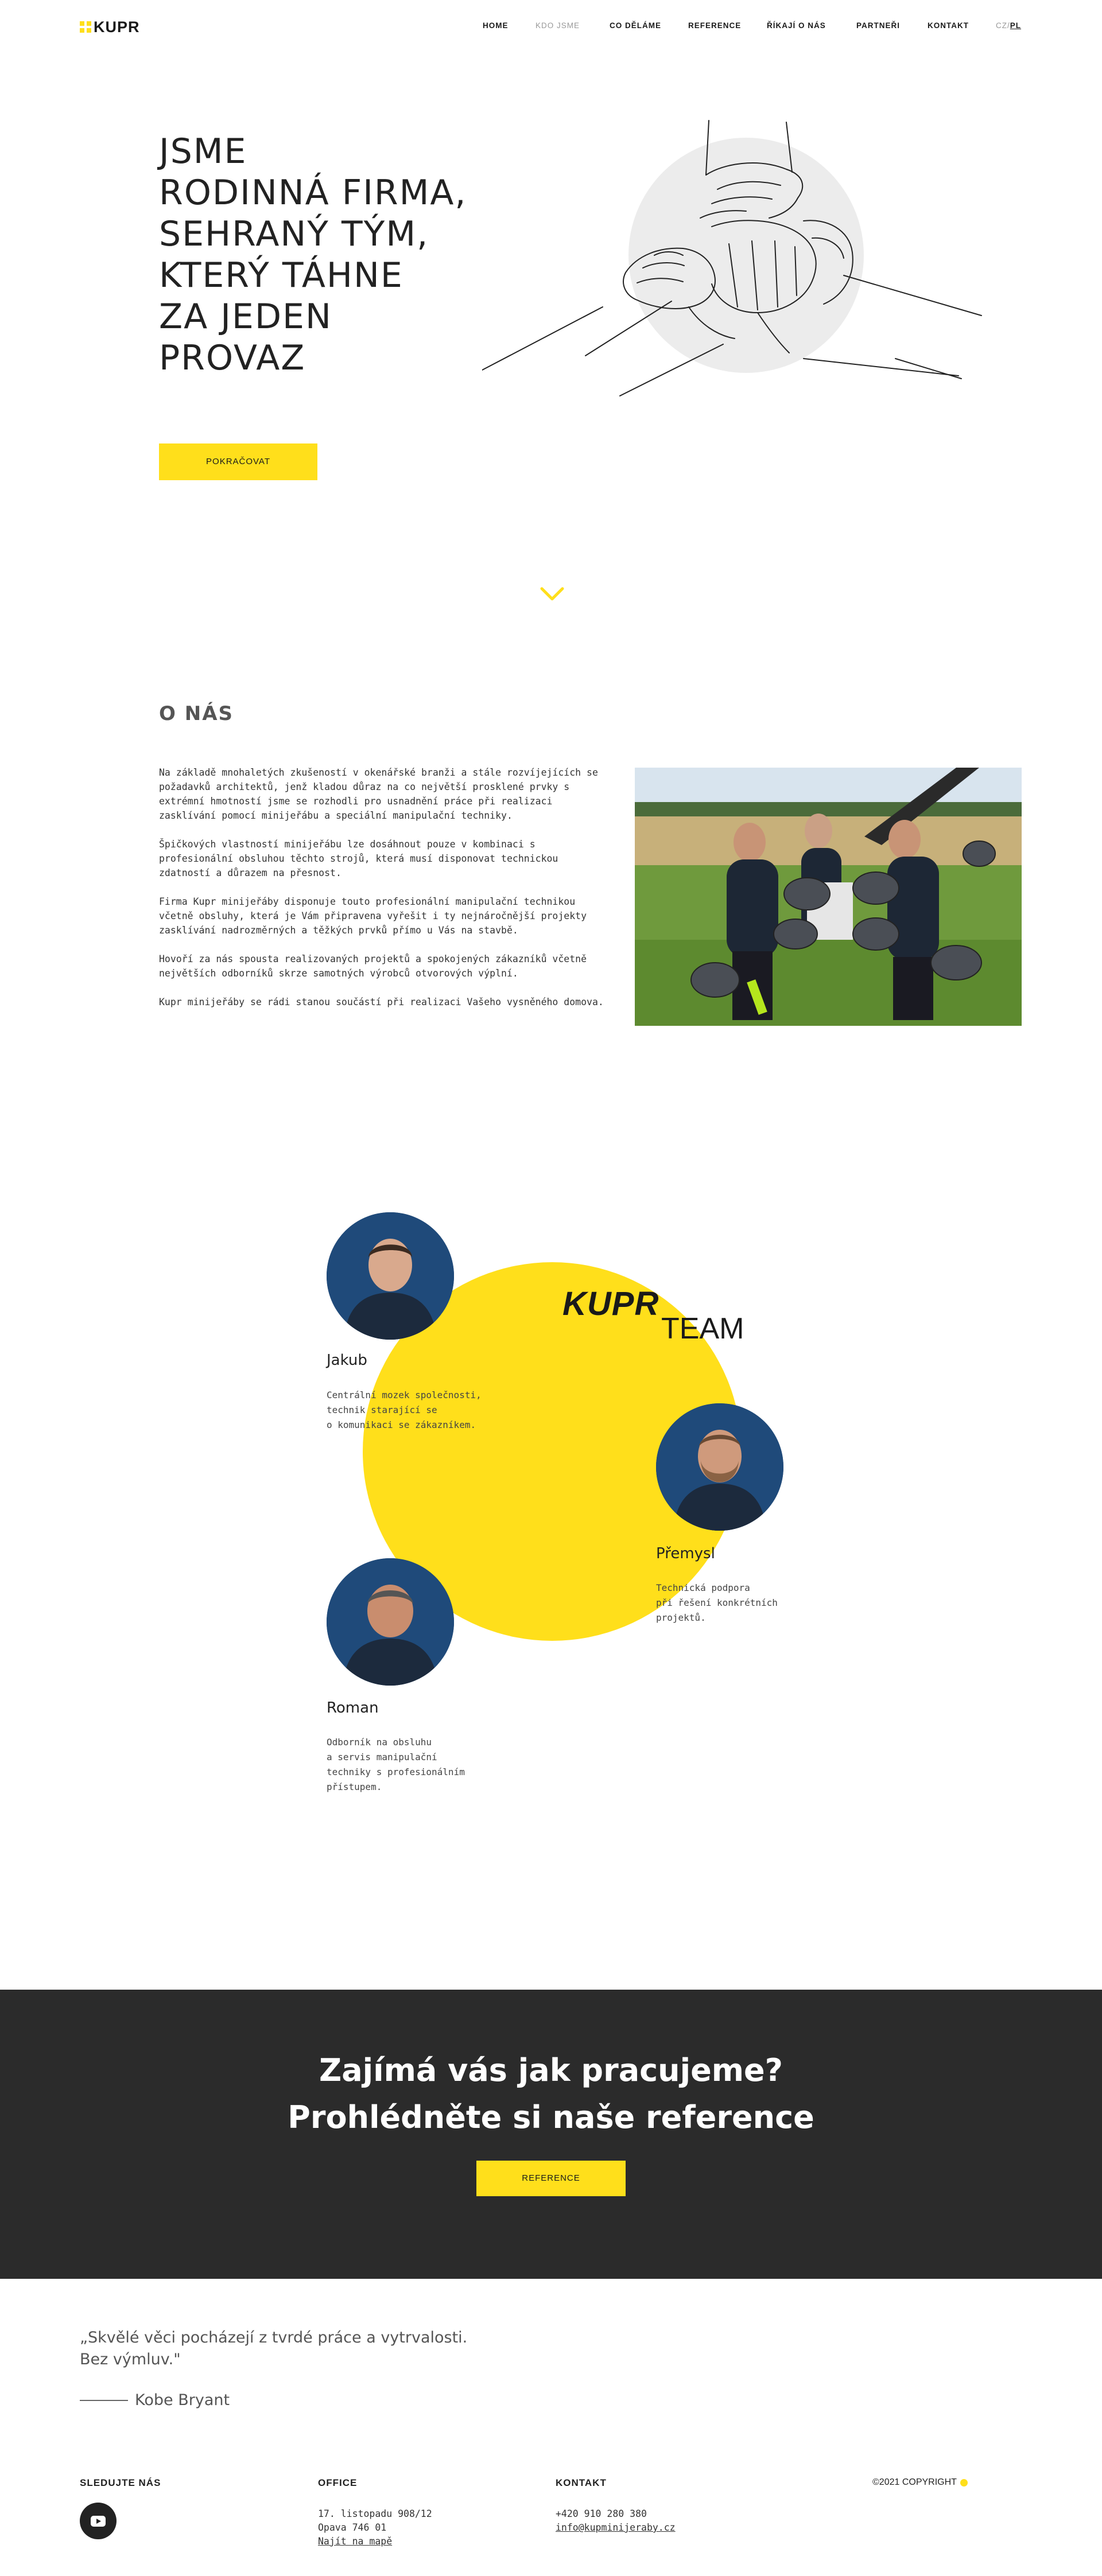 This screenshot has width=1102, height=2576. I want to click on member-desc-line: Technická podpora, so click(703, 1587).